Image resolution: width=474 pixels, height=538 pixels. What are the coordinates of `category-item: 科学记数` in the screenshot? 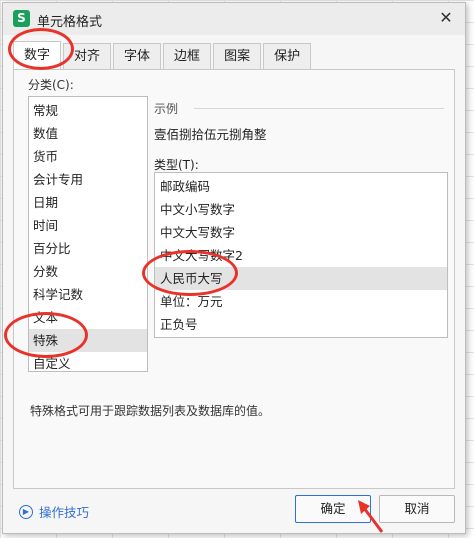 It's located at (88, 294).